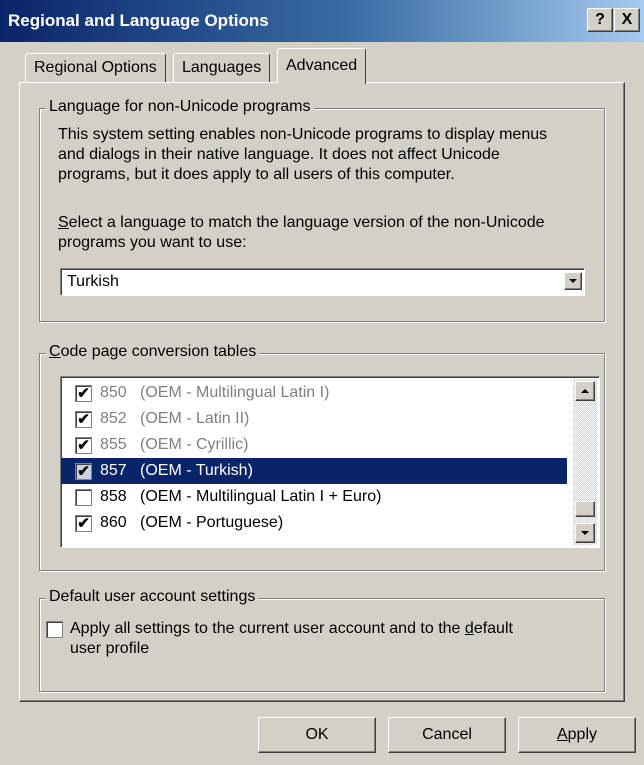 The height and width of the screenshot is (765, 644). I want to click on help-icon: ?, so click(600, 19).